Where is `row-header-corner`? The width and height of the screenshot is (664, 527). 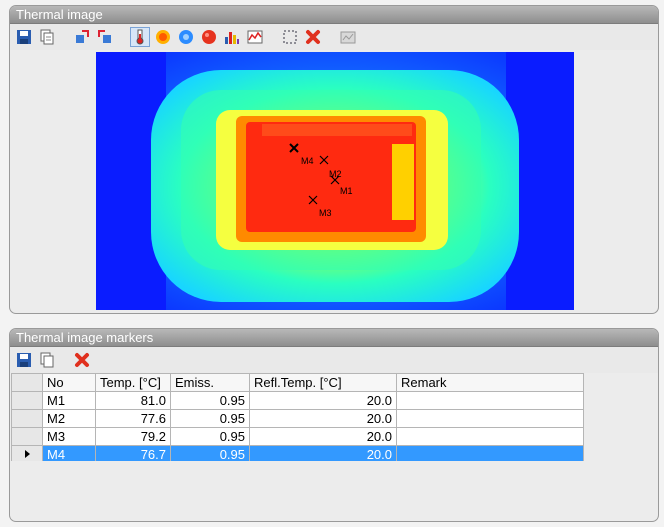 row-header-corner is located at coordinates (27, 382).